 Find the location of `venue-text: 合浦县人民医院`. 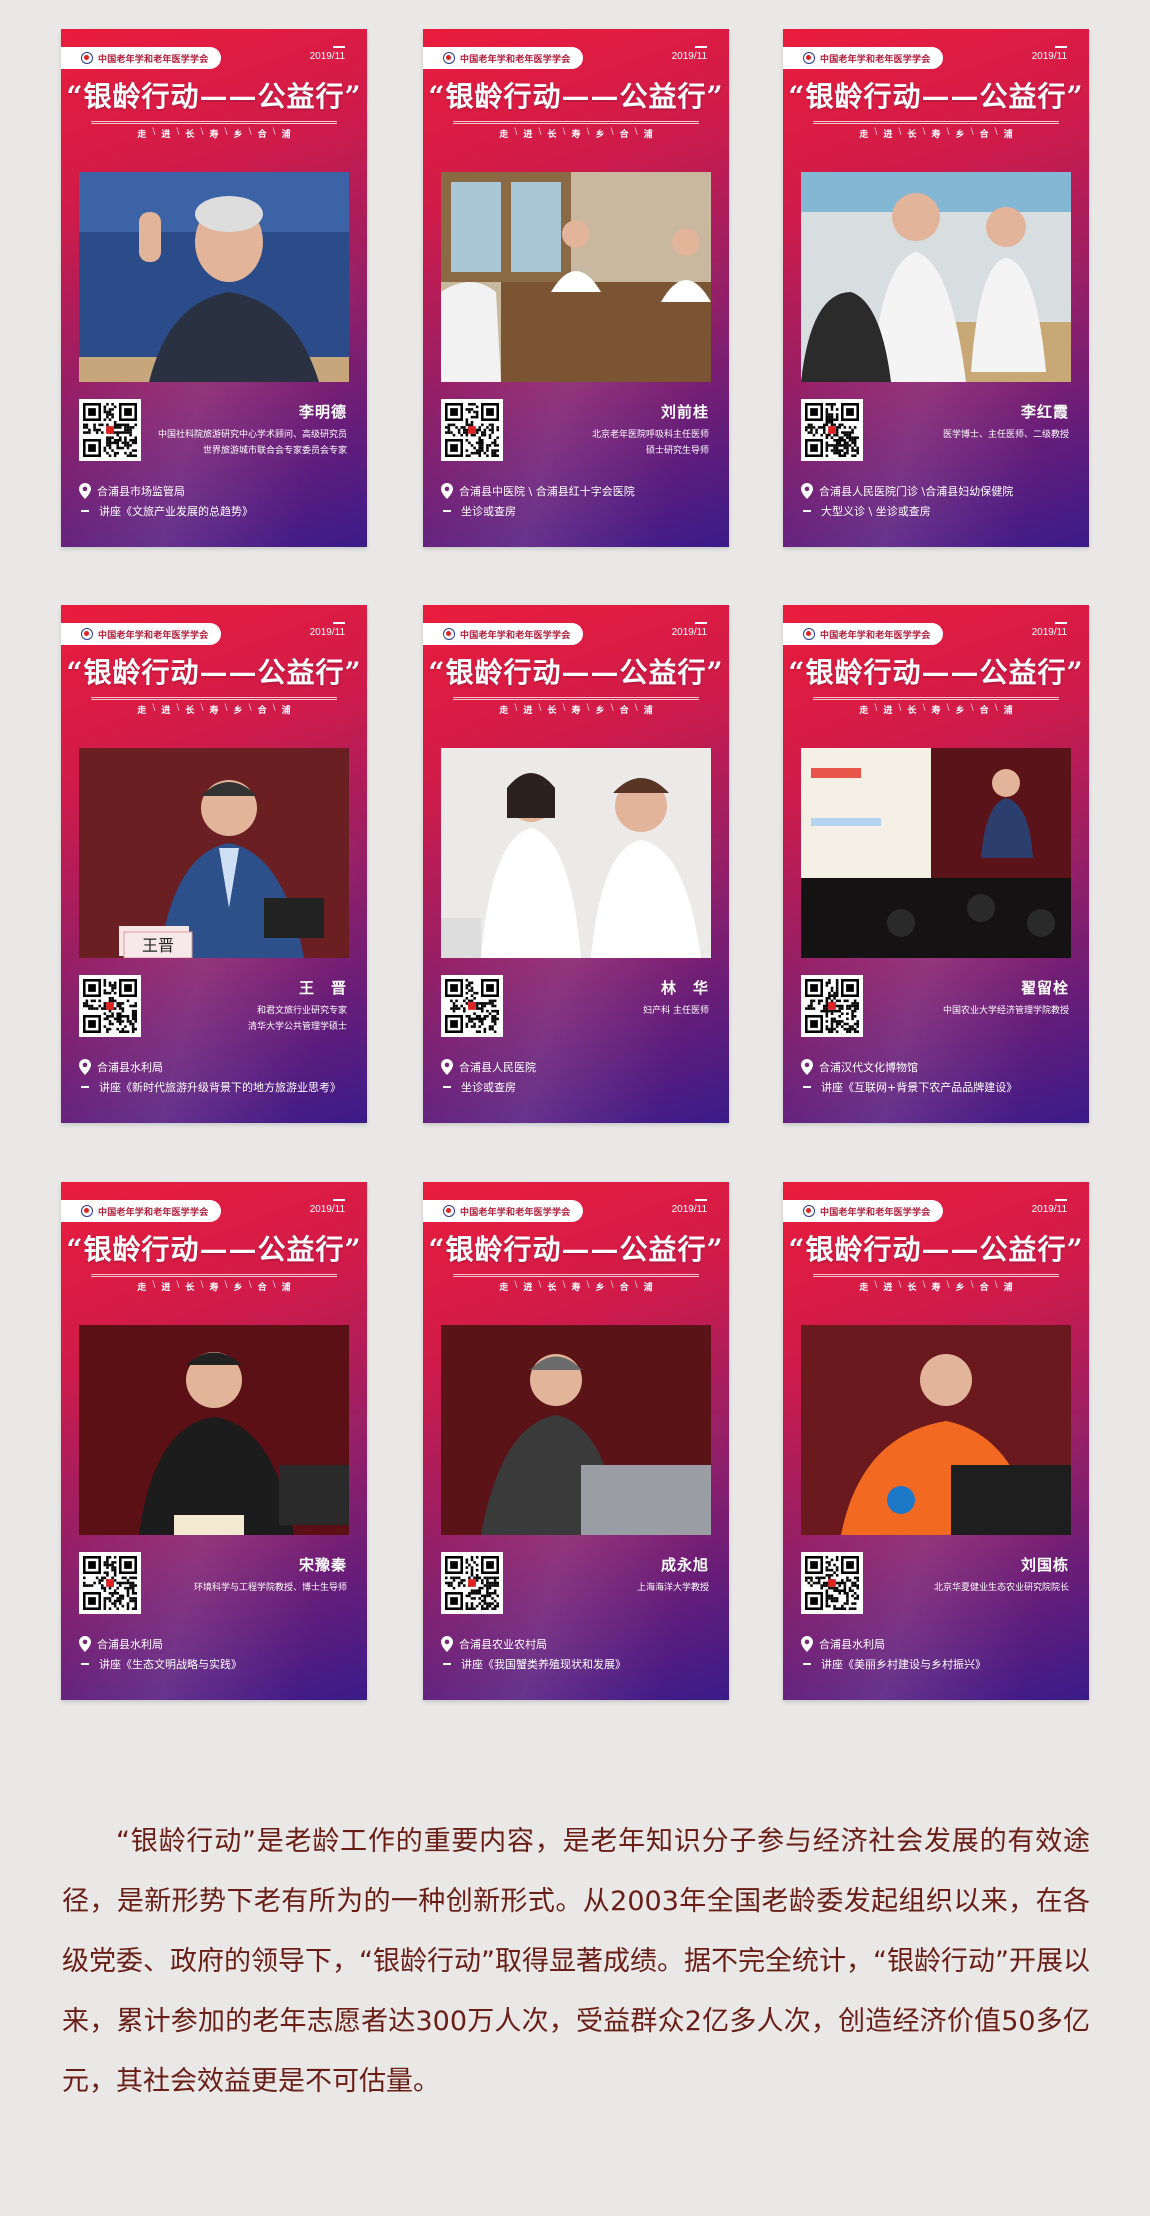

venue-text: 合浦县人民医院 is located at coordinates (497, 1067).